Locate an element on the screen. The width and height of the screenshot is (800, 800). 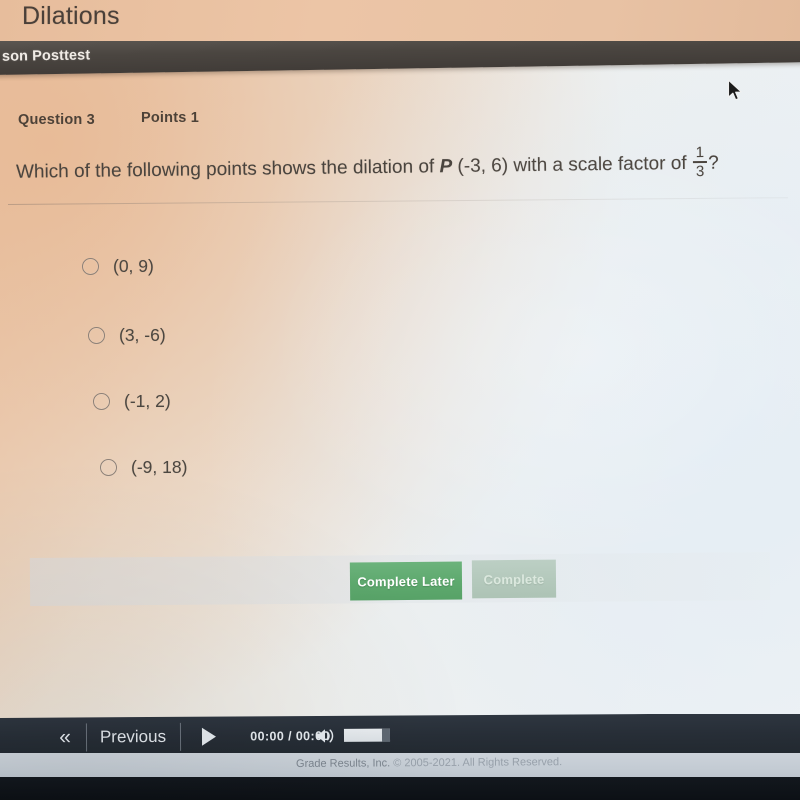
answer-choice-3: (-1, 2) is located at coordinates (132, 401).